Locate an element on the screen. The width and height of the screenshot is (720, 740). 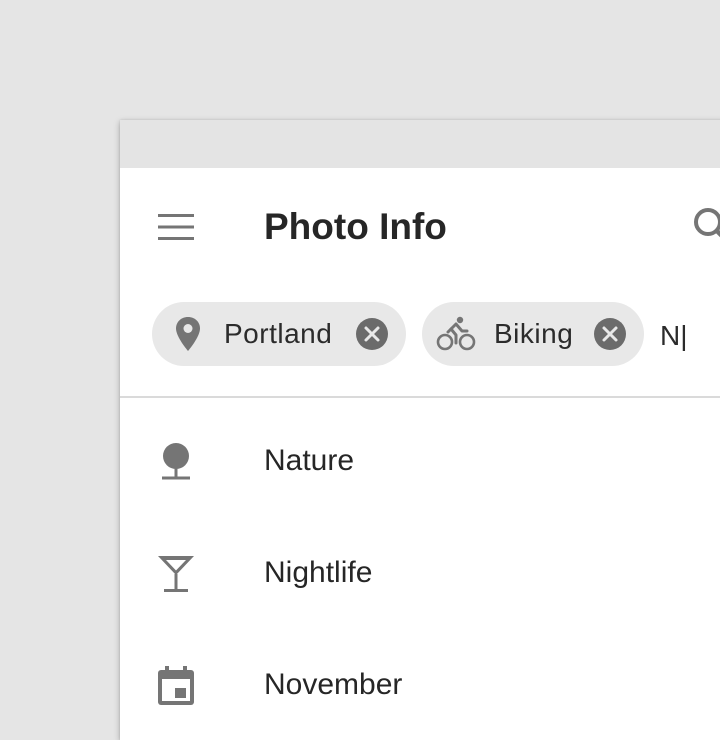
search-icon is located at coordinates (705, 226).